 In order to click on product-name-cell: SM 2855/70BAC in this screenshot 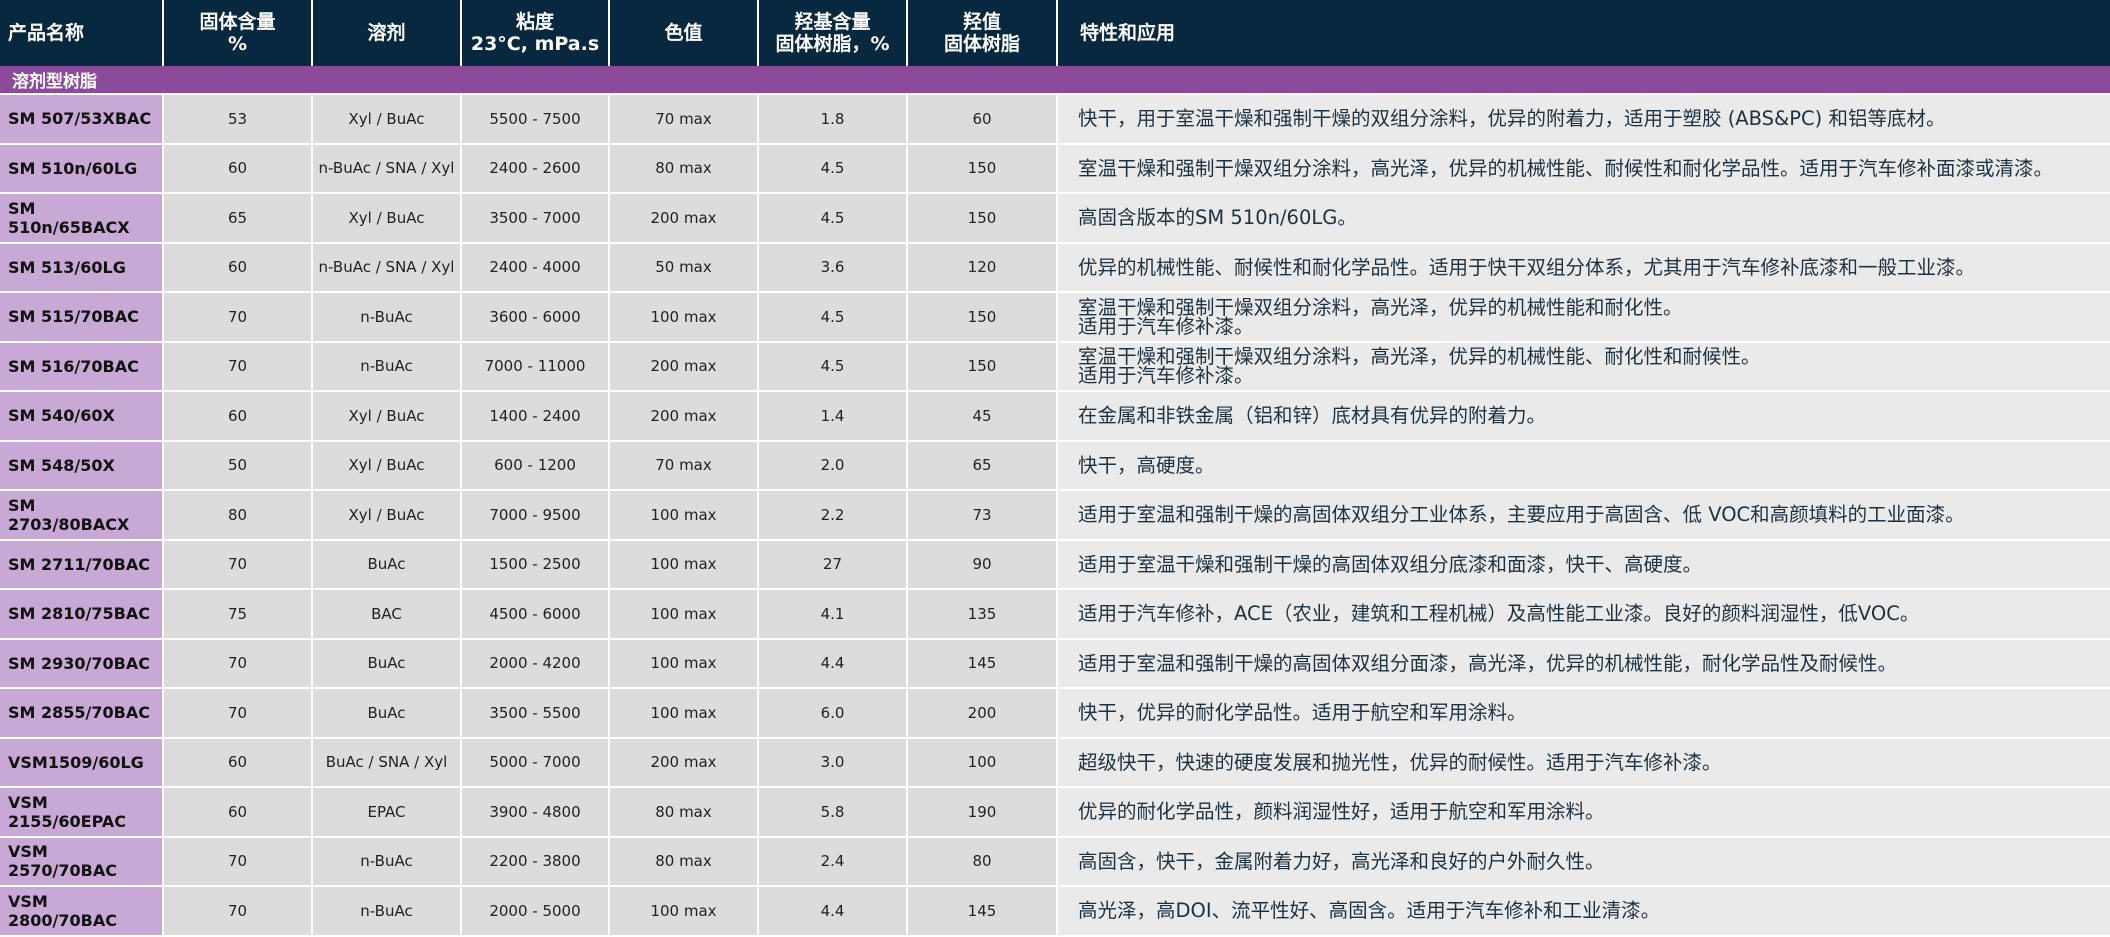, I will do `click(82, 714)`.